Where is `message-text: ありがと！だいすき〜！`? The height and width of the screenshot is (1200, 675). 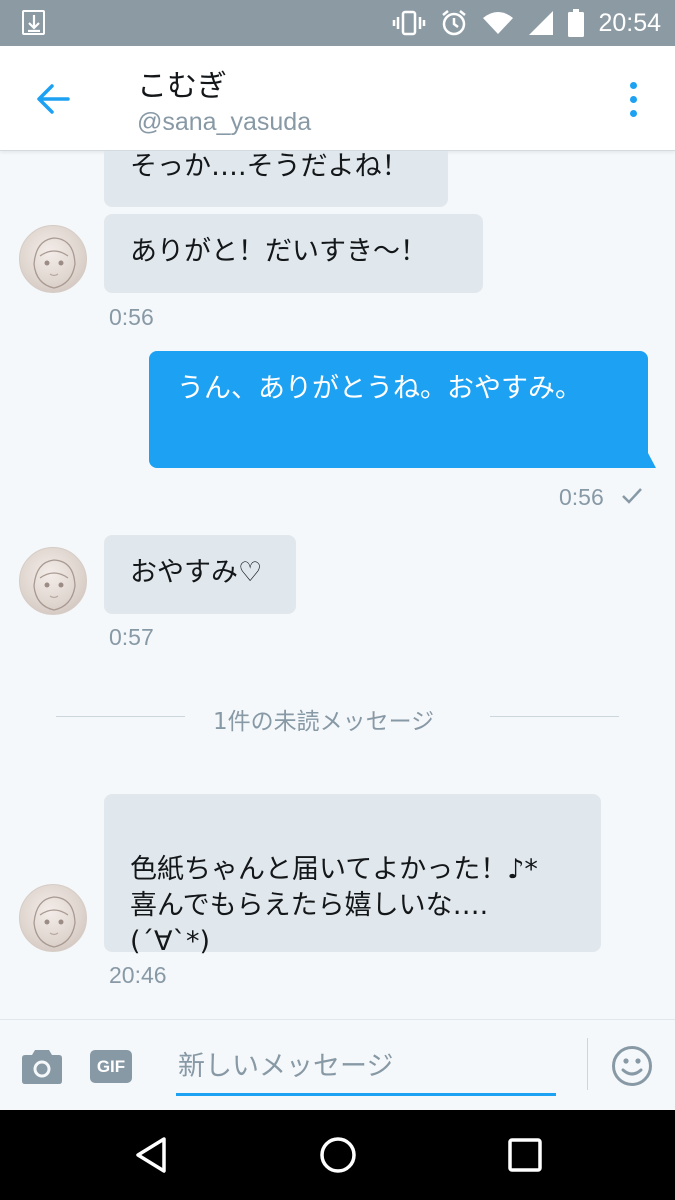
message-text: ありがと！だいすき〜！ is located at coordinates (278, 251).